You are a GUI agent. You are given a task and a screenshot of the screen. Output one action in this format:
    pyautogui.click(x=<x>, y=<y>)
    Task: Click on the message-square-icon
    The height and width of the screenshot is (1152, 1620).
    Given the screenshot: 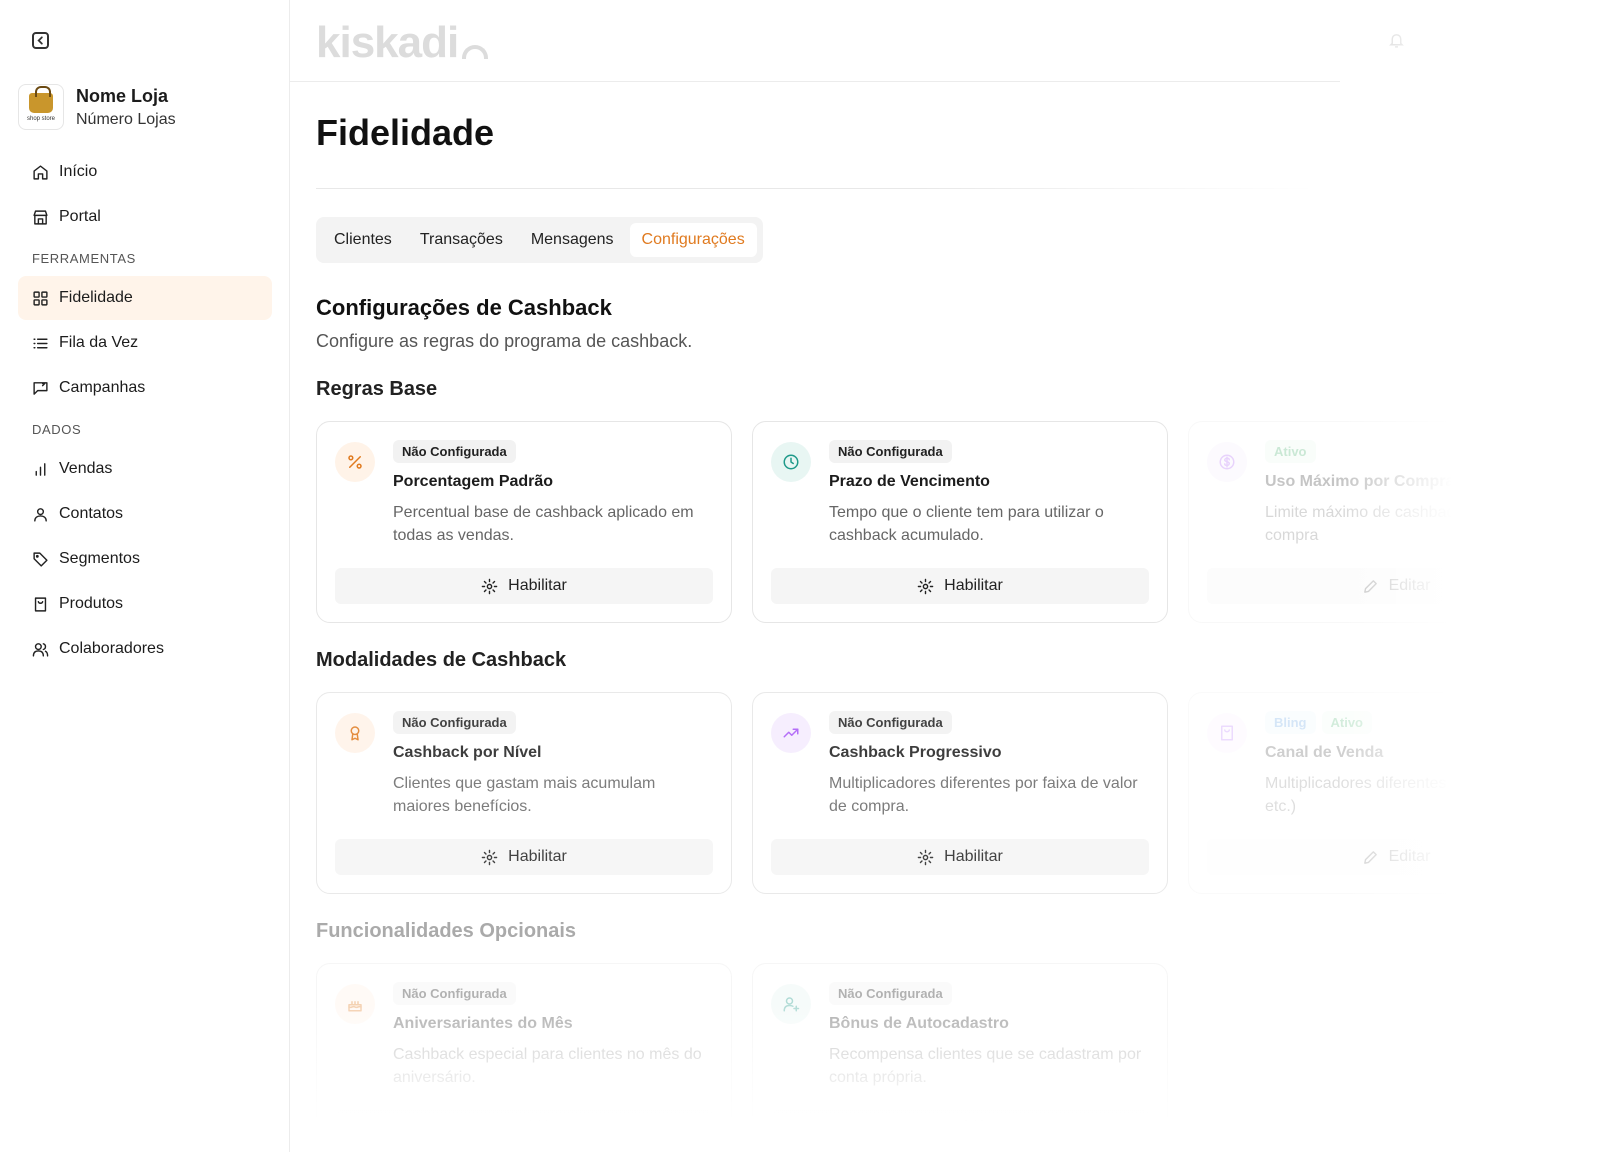 What is the action you would take?
    pyautogui.click(x=40, y=388)
    